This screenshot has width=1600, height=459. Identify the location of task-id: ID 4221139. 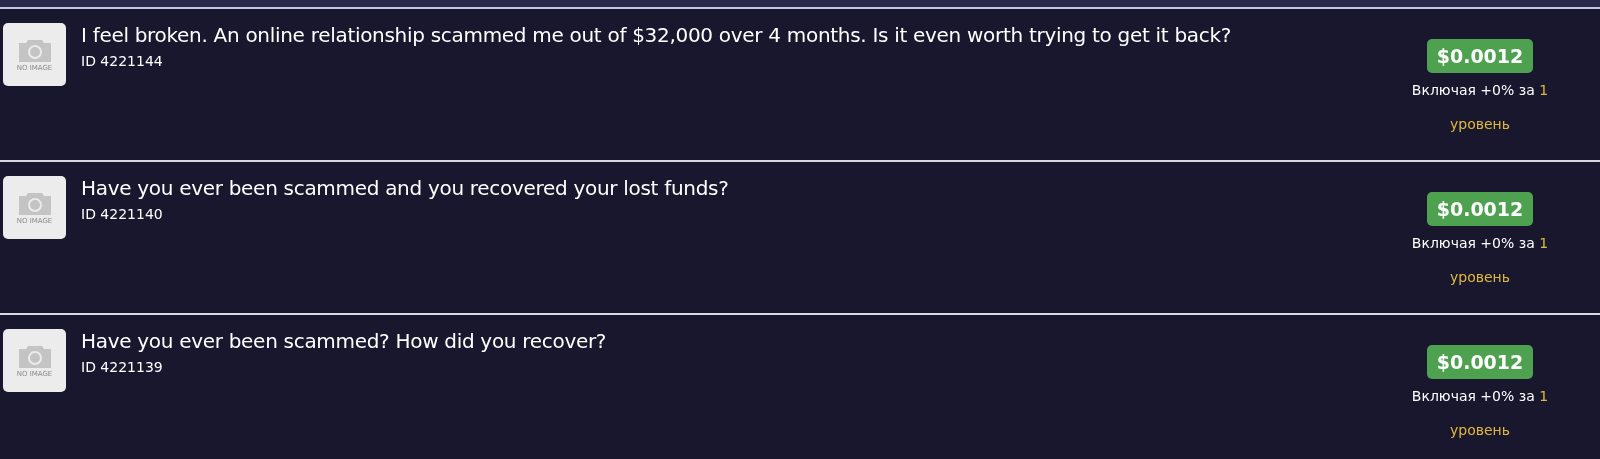
(122, 367).